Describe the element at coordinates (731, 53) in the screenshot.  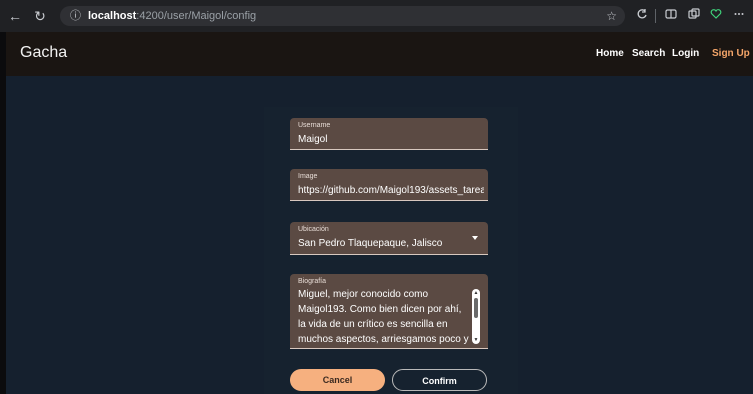
I see `nav-signup: Sign Up` at that location.